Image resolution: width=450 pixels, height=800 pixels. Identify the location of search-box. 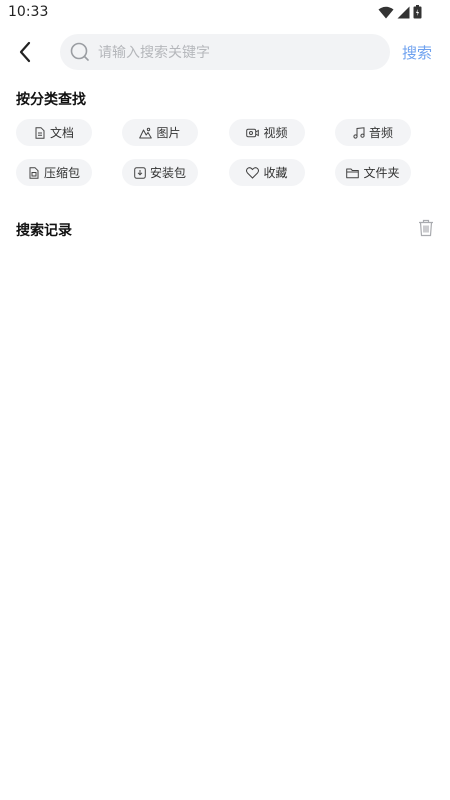
(225, 53).